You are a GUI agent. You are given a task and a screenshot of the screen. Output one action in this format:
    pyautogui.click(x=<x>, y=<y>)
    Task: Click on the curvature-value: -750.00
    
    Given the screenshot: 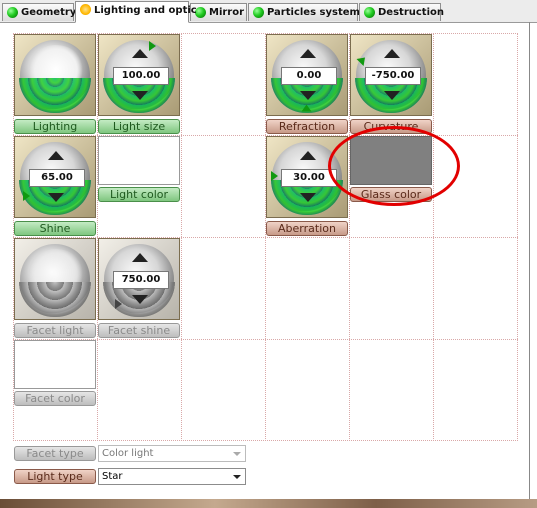 What is the action you would take?
    pyautogui.click(x=393, y=76)
    